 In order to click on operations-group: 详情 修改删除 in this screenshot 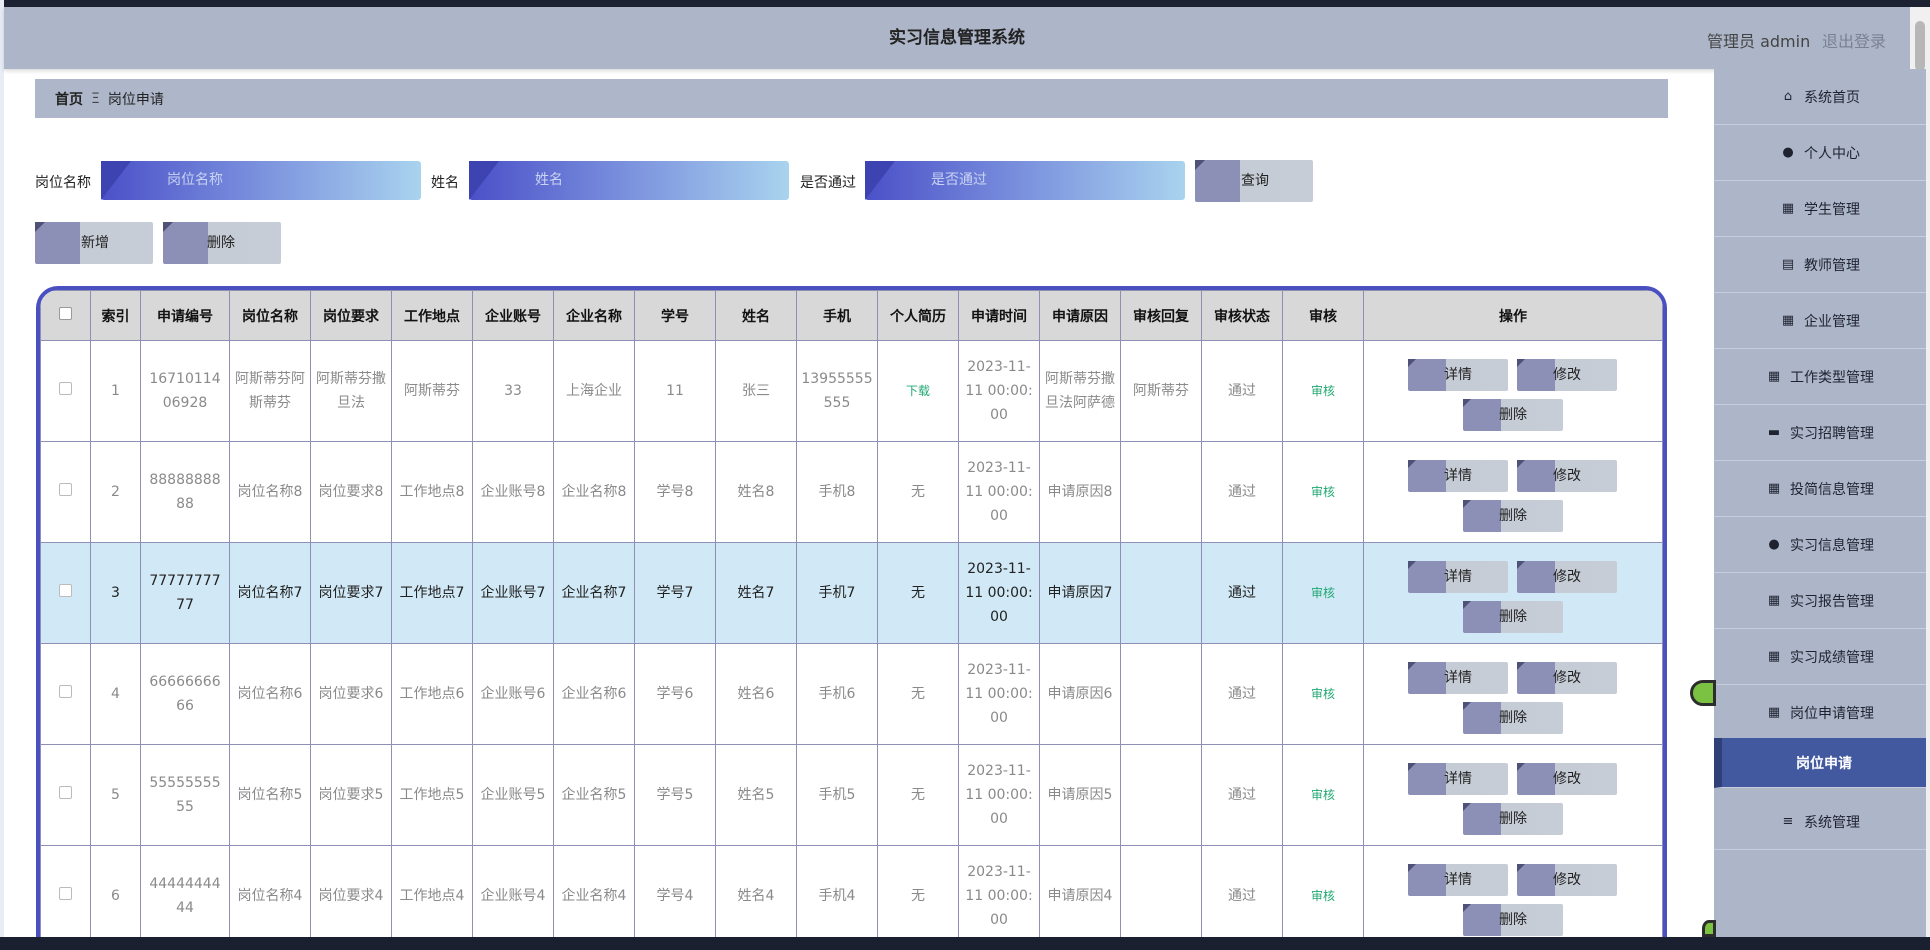, I will do `click(1513, 694)`.